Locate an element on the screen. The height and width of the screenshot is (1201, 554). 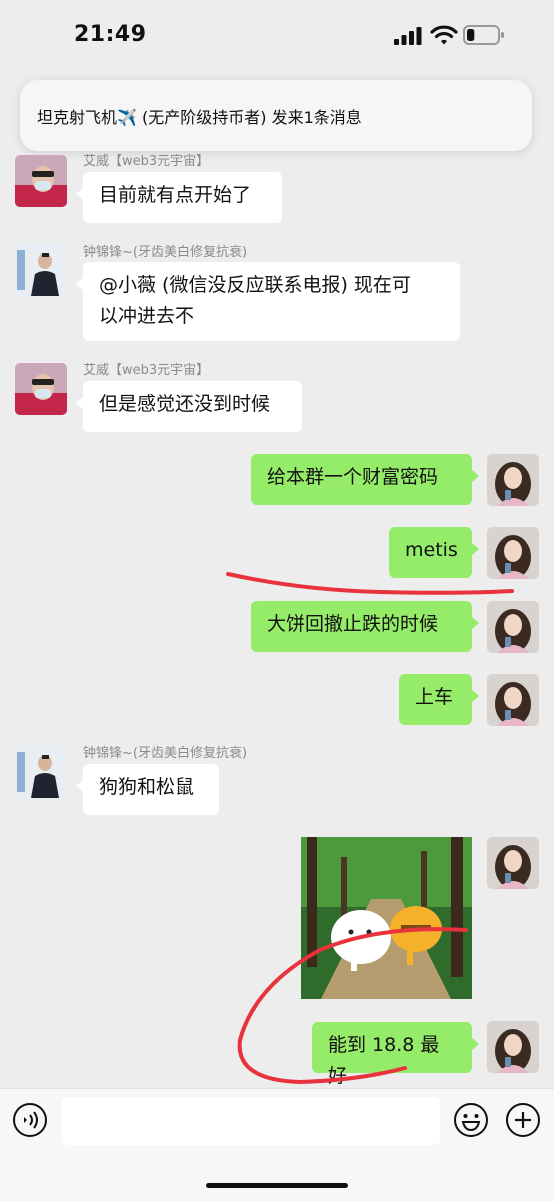
message-bubble-outgoing: 给本群一个财富密码 is located at coordinates (365, 479).